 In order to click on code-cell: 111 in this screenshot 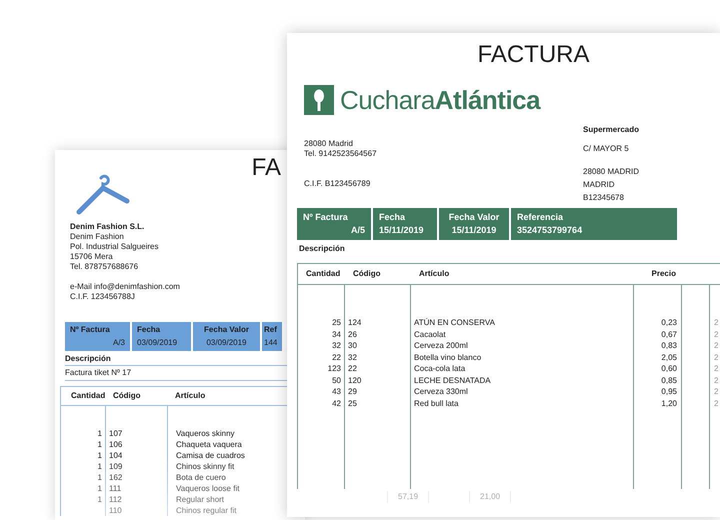, I will do `click(115, 488)`.